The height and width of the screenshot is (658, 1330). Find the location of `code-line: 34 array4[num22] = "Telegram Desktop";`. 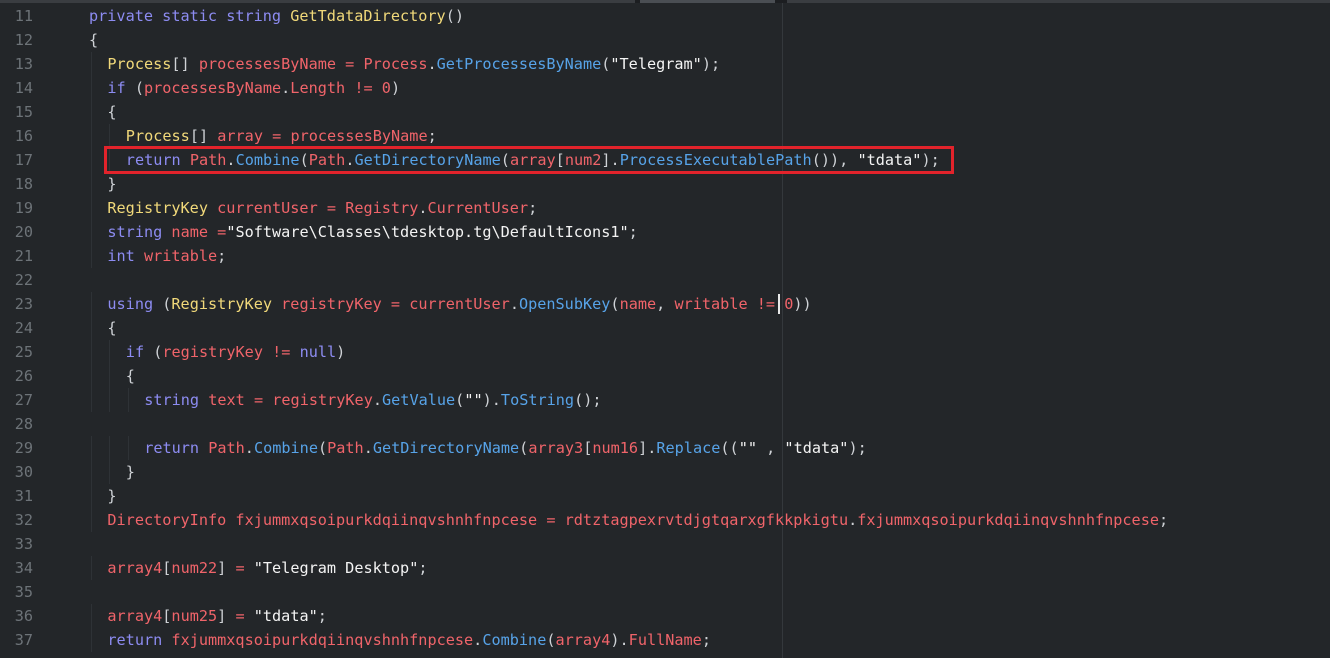

code-line: 34 array4[num22] = "Telegram Desktop"; is located at coordinates (665, 568).